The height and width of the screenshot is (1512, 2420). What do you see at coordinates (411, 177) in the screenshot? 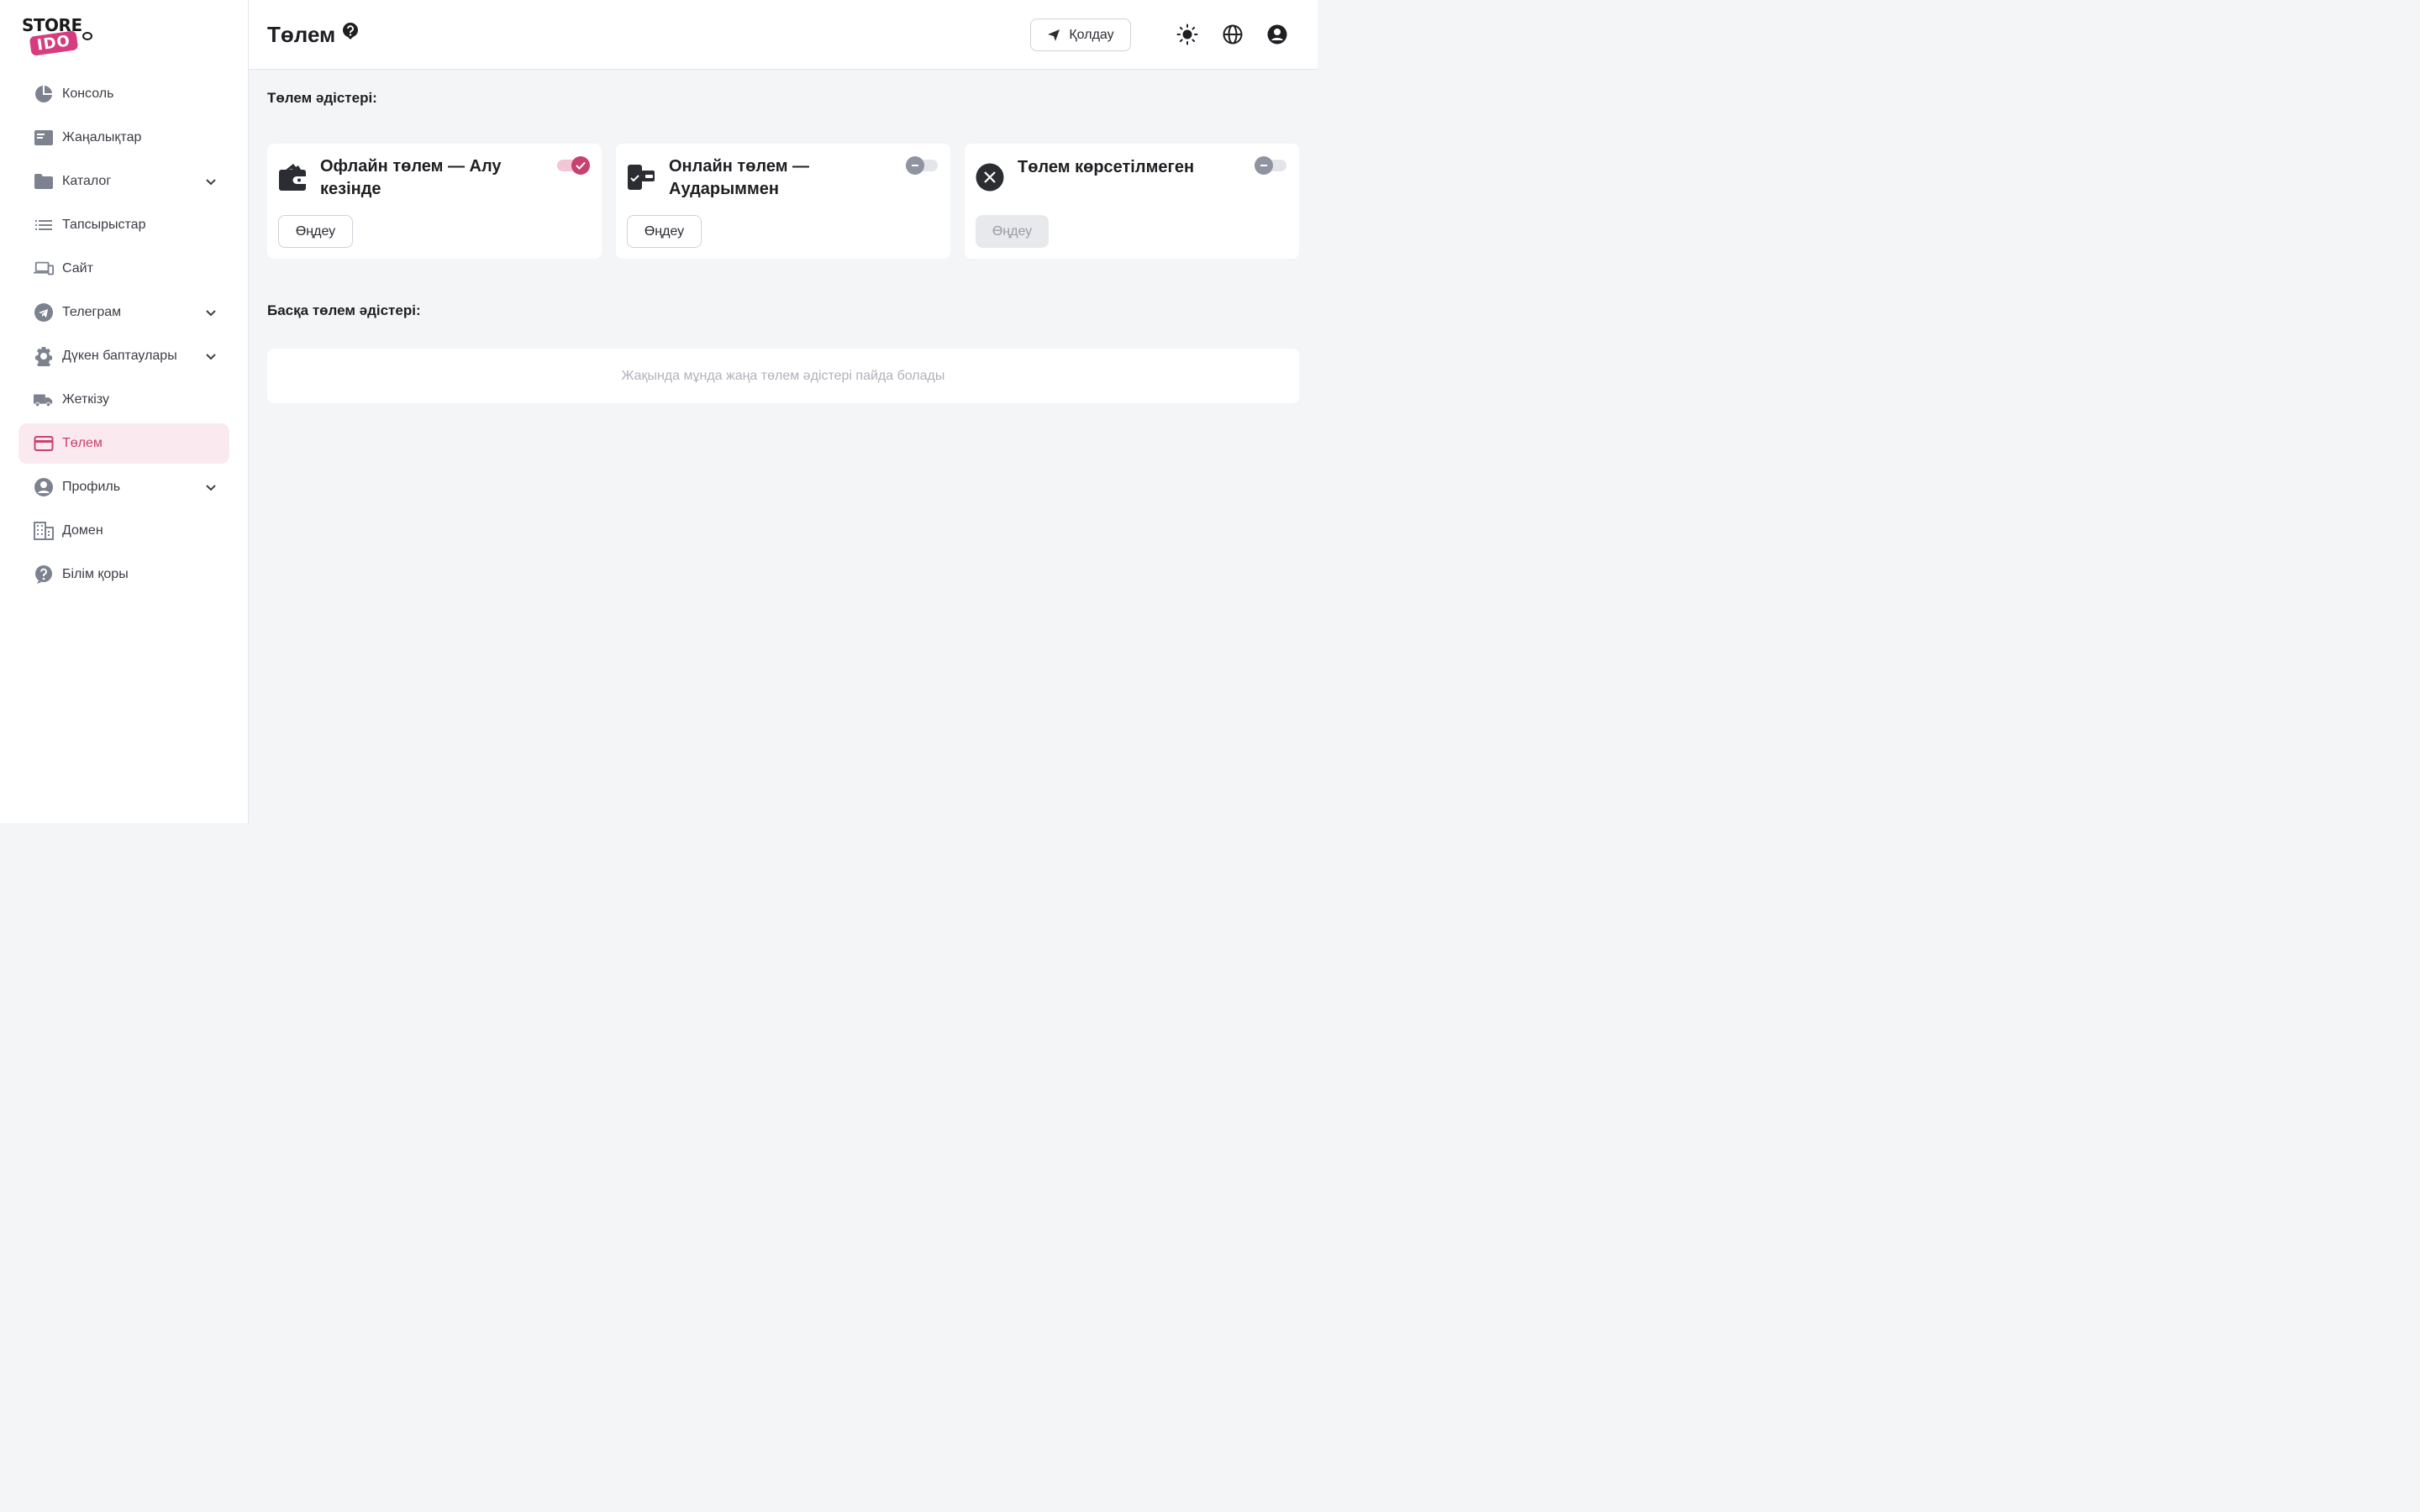
I see `payment-card-title: Офлайн төлем — Алу кезінде` at bounding box center [411, 177].